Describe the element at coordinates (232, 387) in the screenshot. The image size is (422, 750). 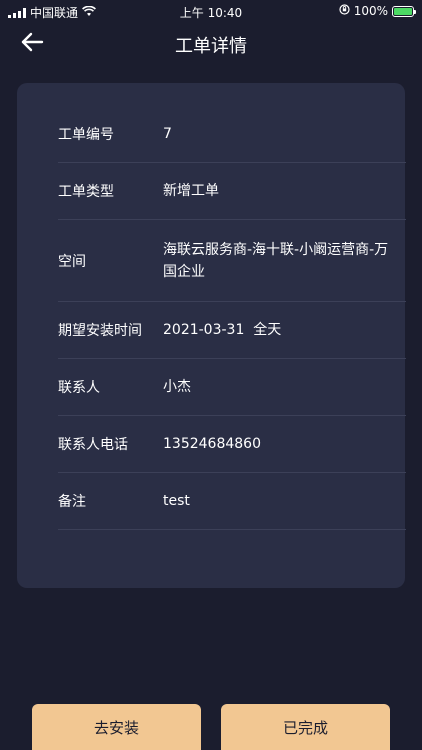
I see `detail-row-contact: 联系人 小杰` at that location.